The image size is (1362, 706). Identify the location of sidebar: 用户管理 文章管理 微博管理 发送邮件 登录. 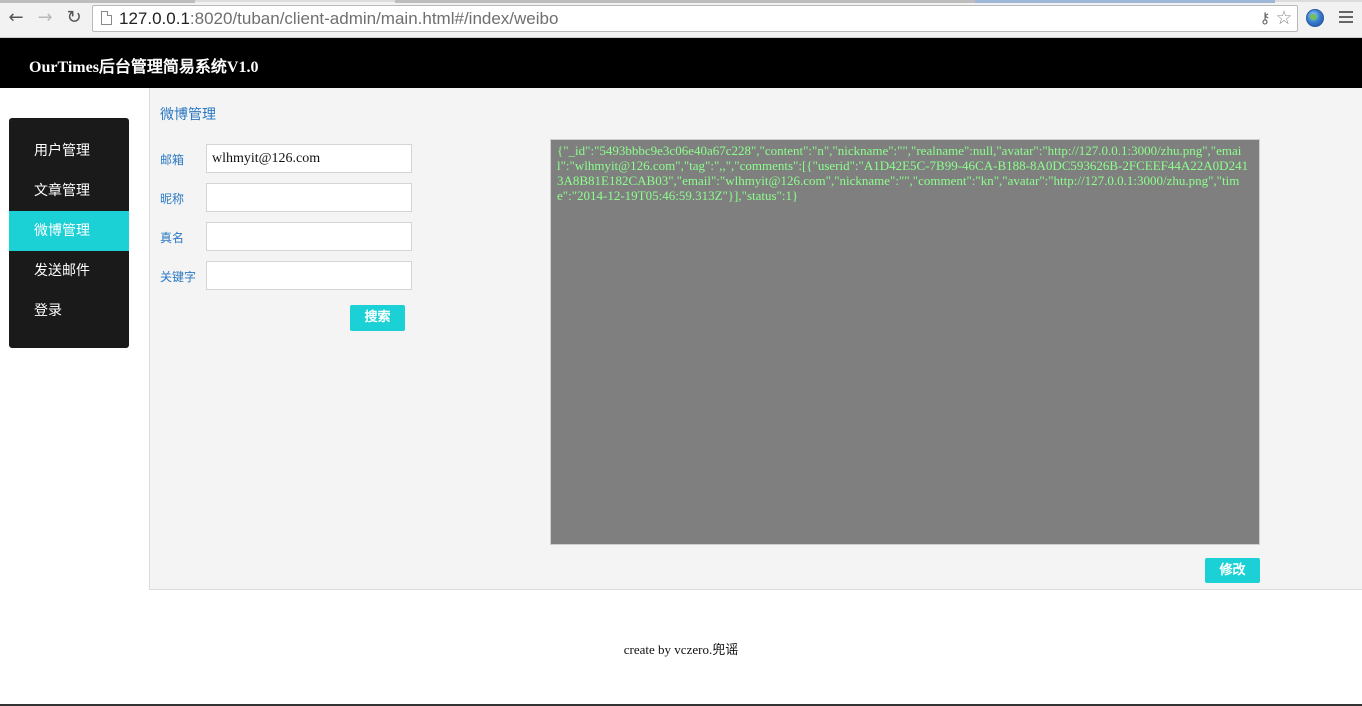
(69, 233).